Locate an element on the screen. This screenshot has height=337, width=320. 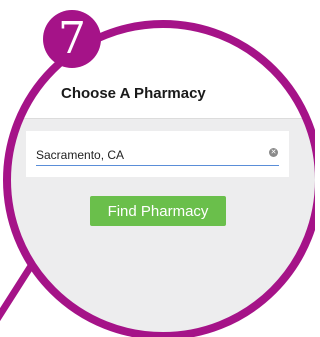
search-card: ✕ is located at coordinates (157, 154).